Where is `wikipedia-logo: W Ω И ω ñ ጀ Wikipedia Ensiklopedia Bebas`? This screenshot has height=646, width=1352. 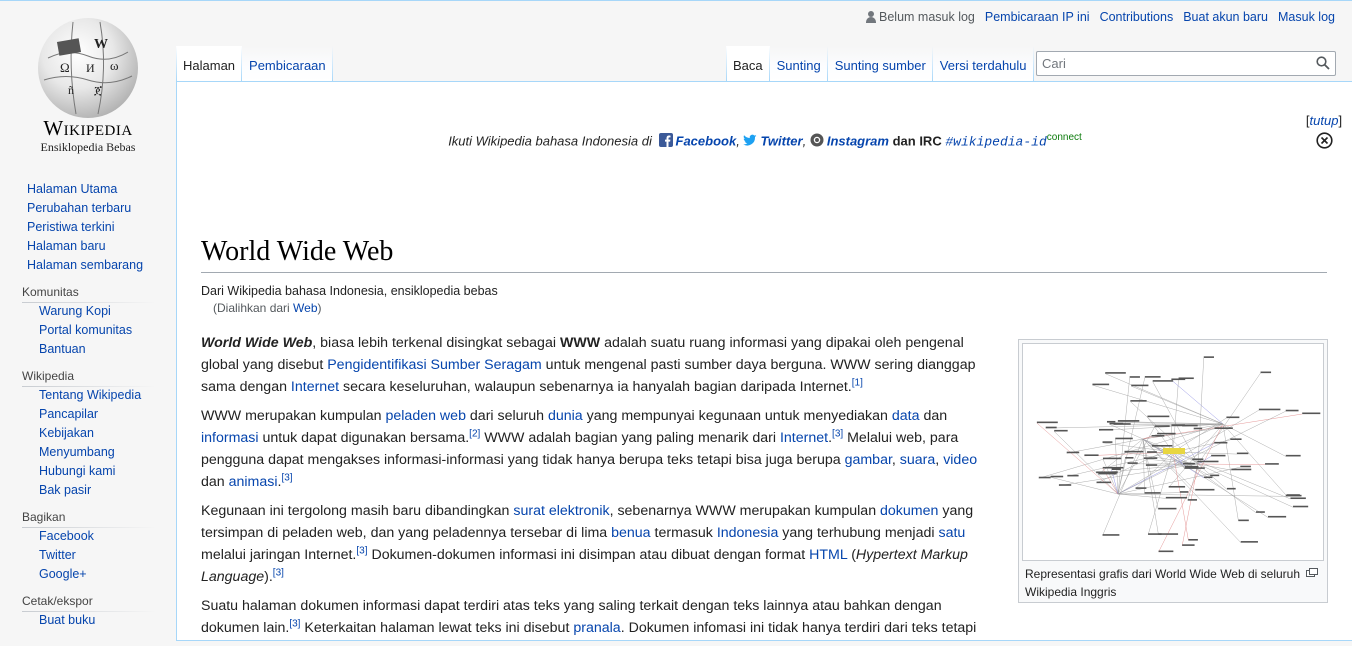
wikipedia-logo: W Ω И ω ñ ጀ Wikipedia Ensiklopedia Bebas is located at coordinates (88, 89).